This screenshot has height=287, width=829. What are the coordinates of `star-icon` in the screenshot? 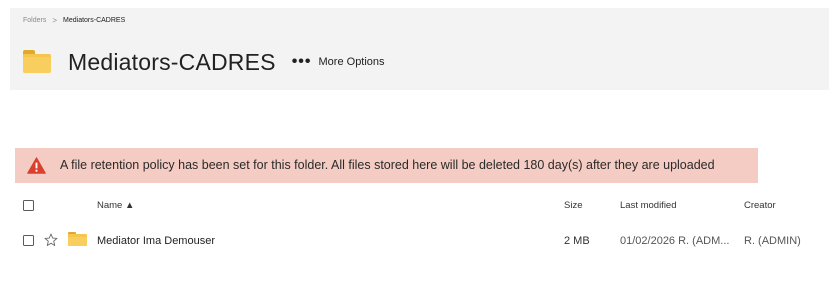 It's located at (51, 240).